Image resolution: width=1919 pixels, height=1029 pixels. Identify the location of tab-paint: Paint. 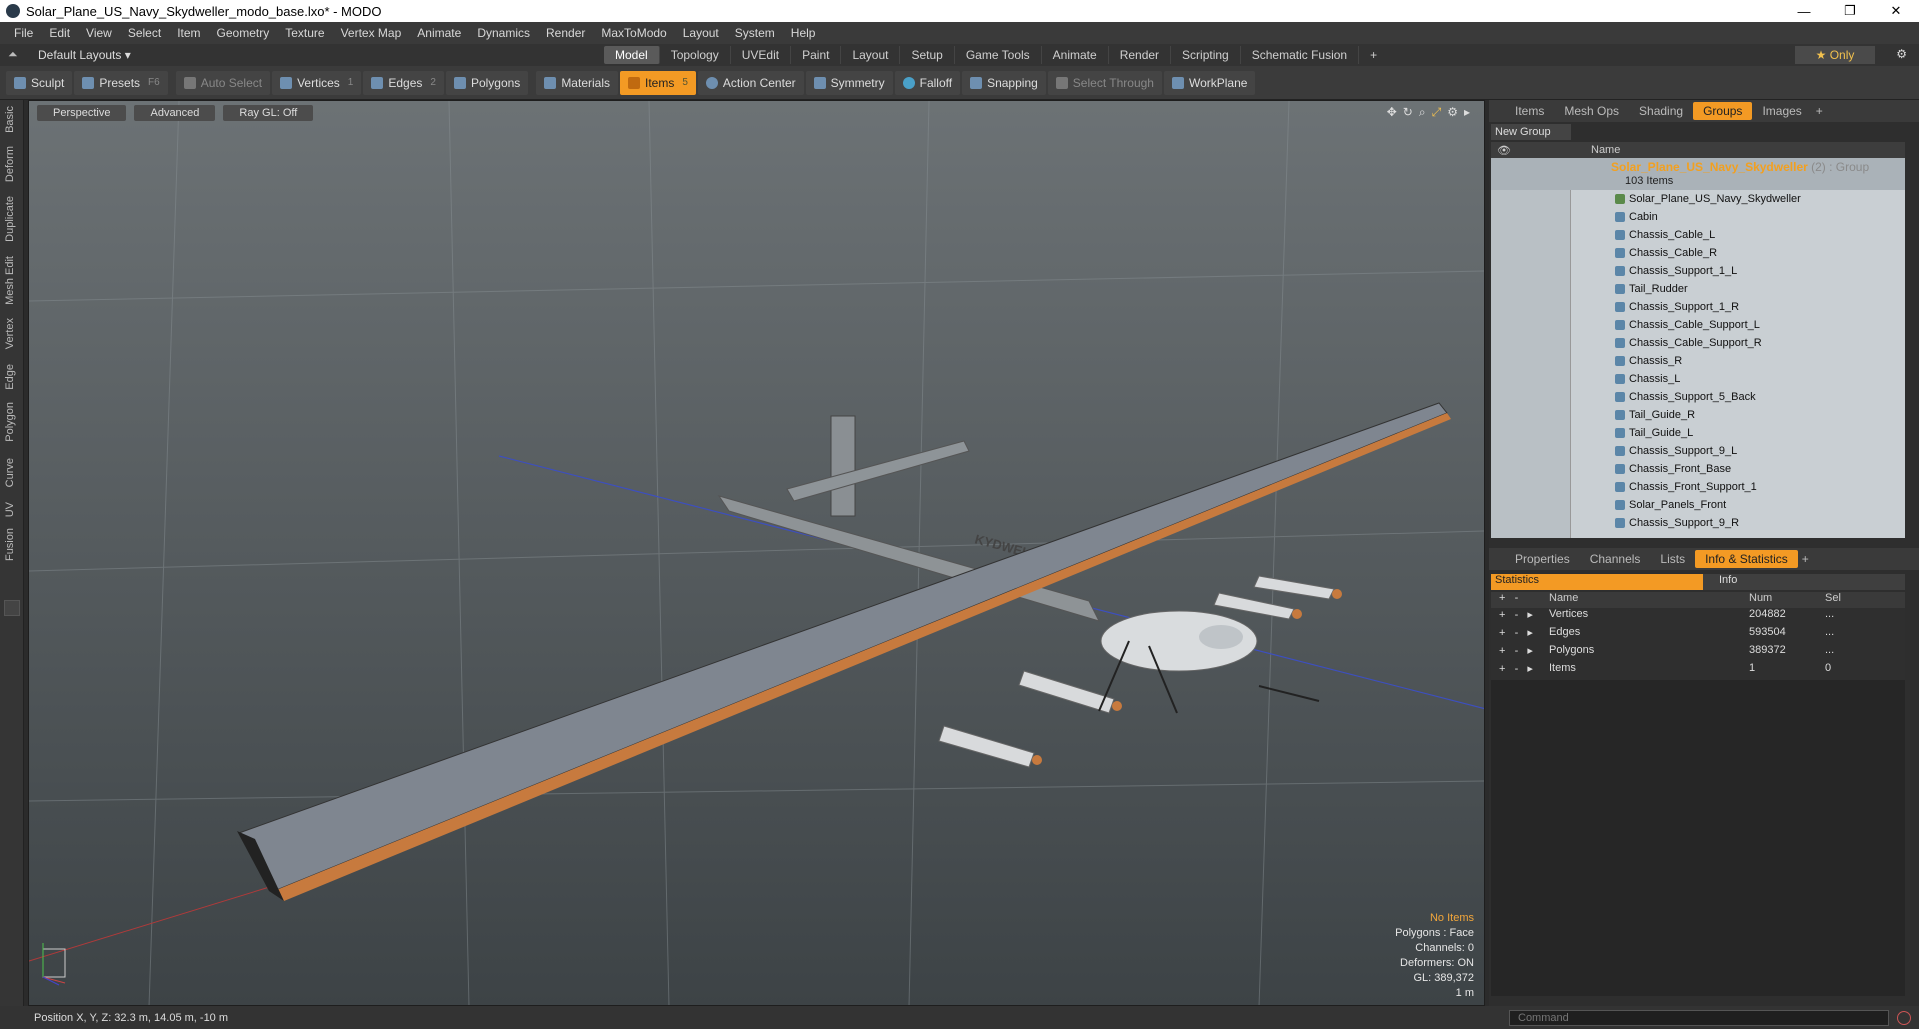
(816, 55).